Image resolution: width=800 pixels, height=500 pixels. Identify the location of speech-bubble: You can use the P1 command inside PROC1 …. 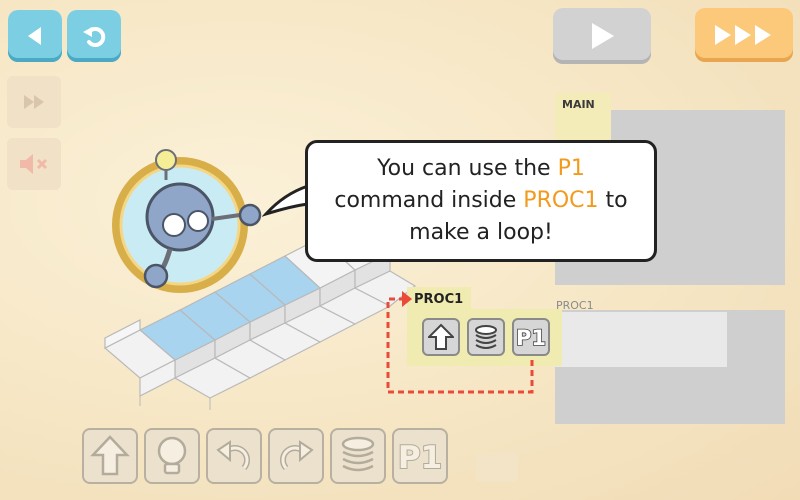
(481, 201).